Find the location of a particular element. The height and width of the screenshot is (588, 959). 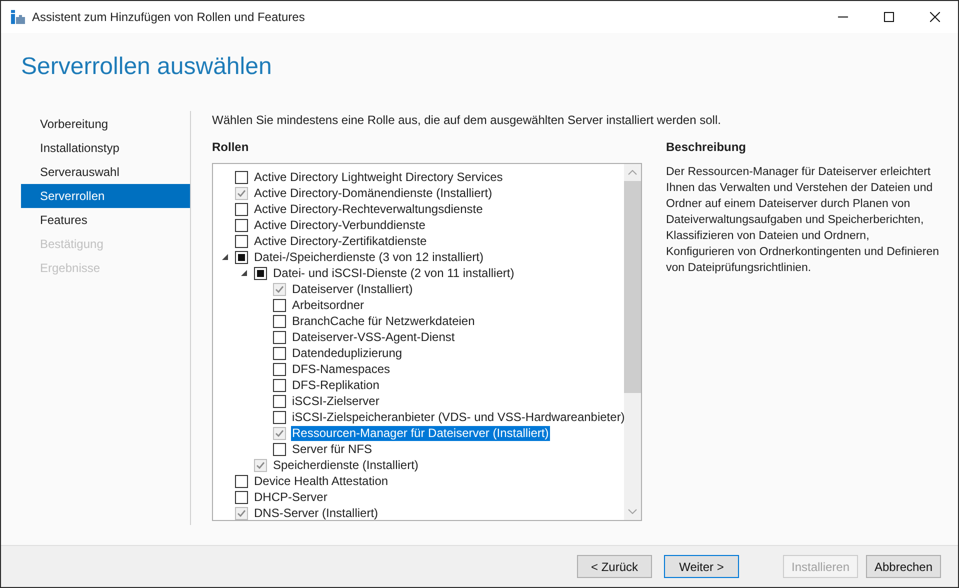

wizard-step: Serverrollen is located at coordinates (105, 196).